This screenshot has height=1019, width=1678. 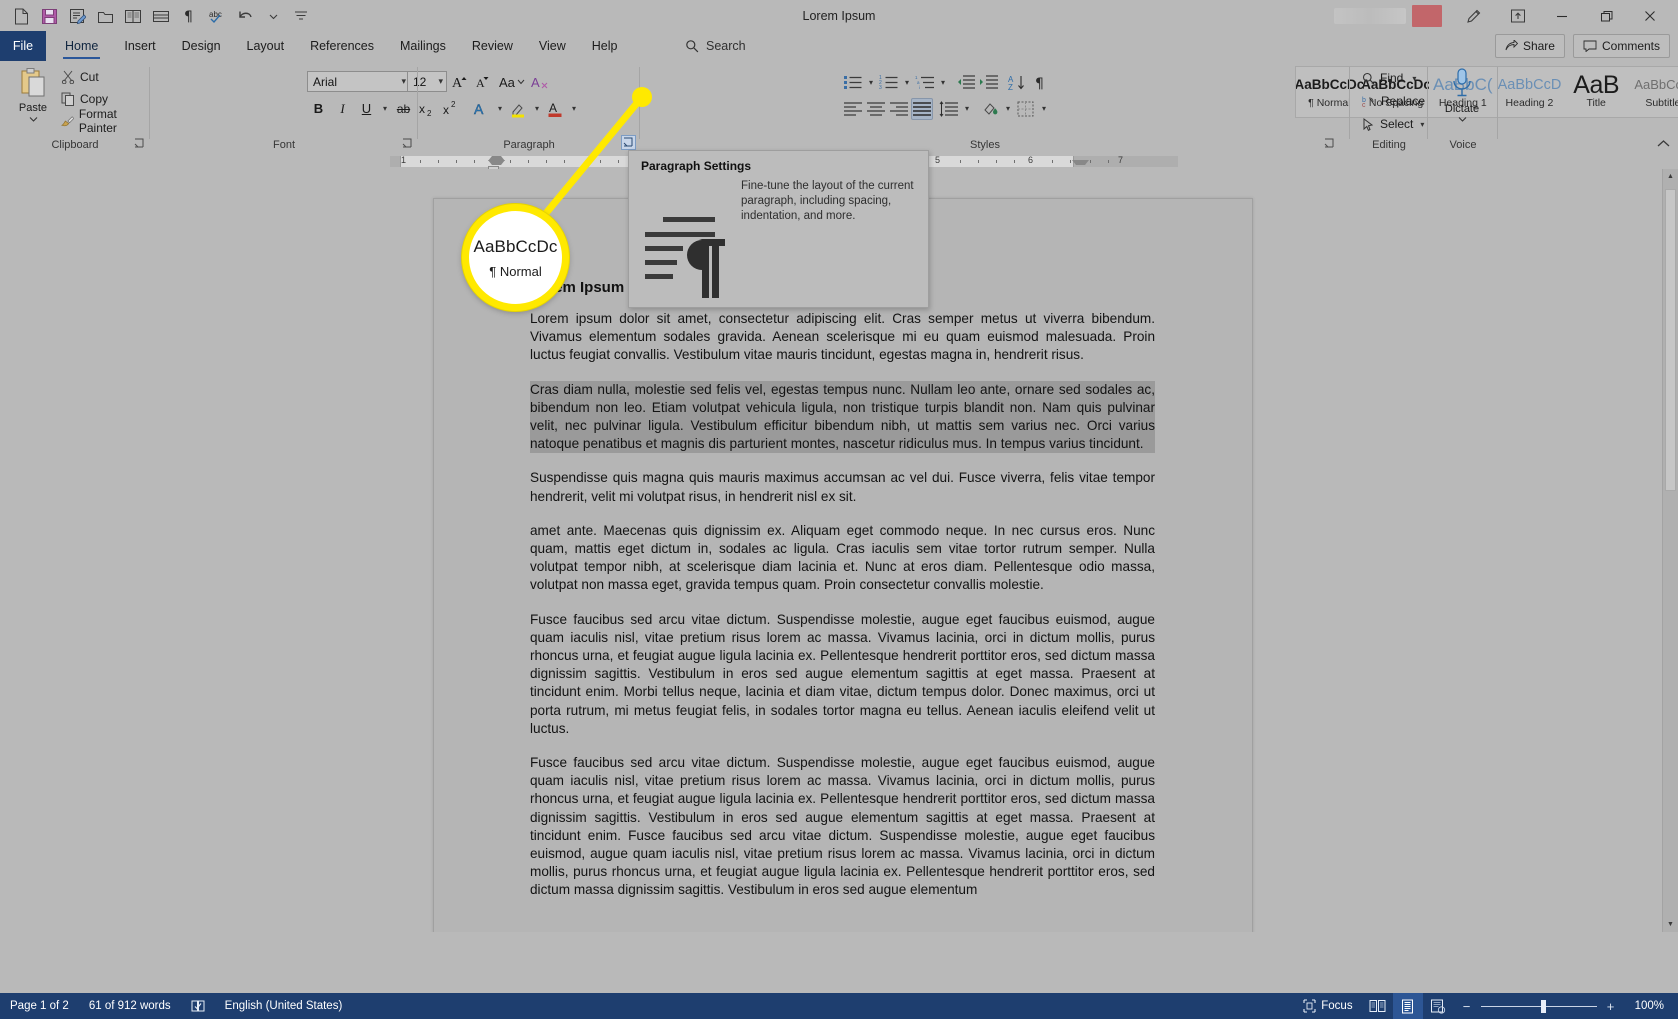 I want to click on paste-button: Paste, so click(x=33, y=100).